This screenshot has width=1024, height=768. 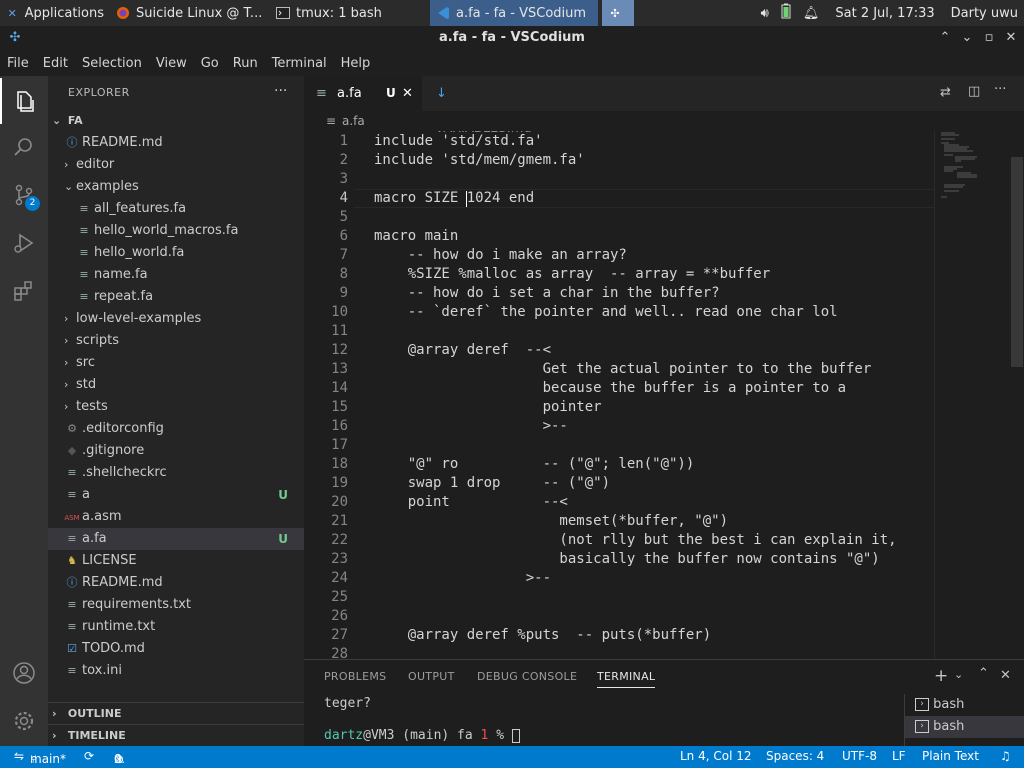 I want to click on tree-folder: › src, so click(x=176, y=363).